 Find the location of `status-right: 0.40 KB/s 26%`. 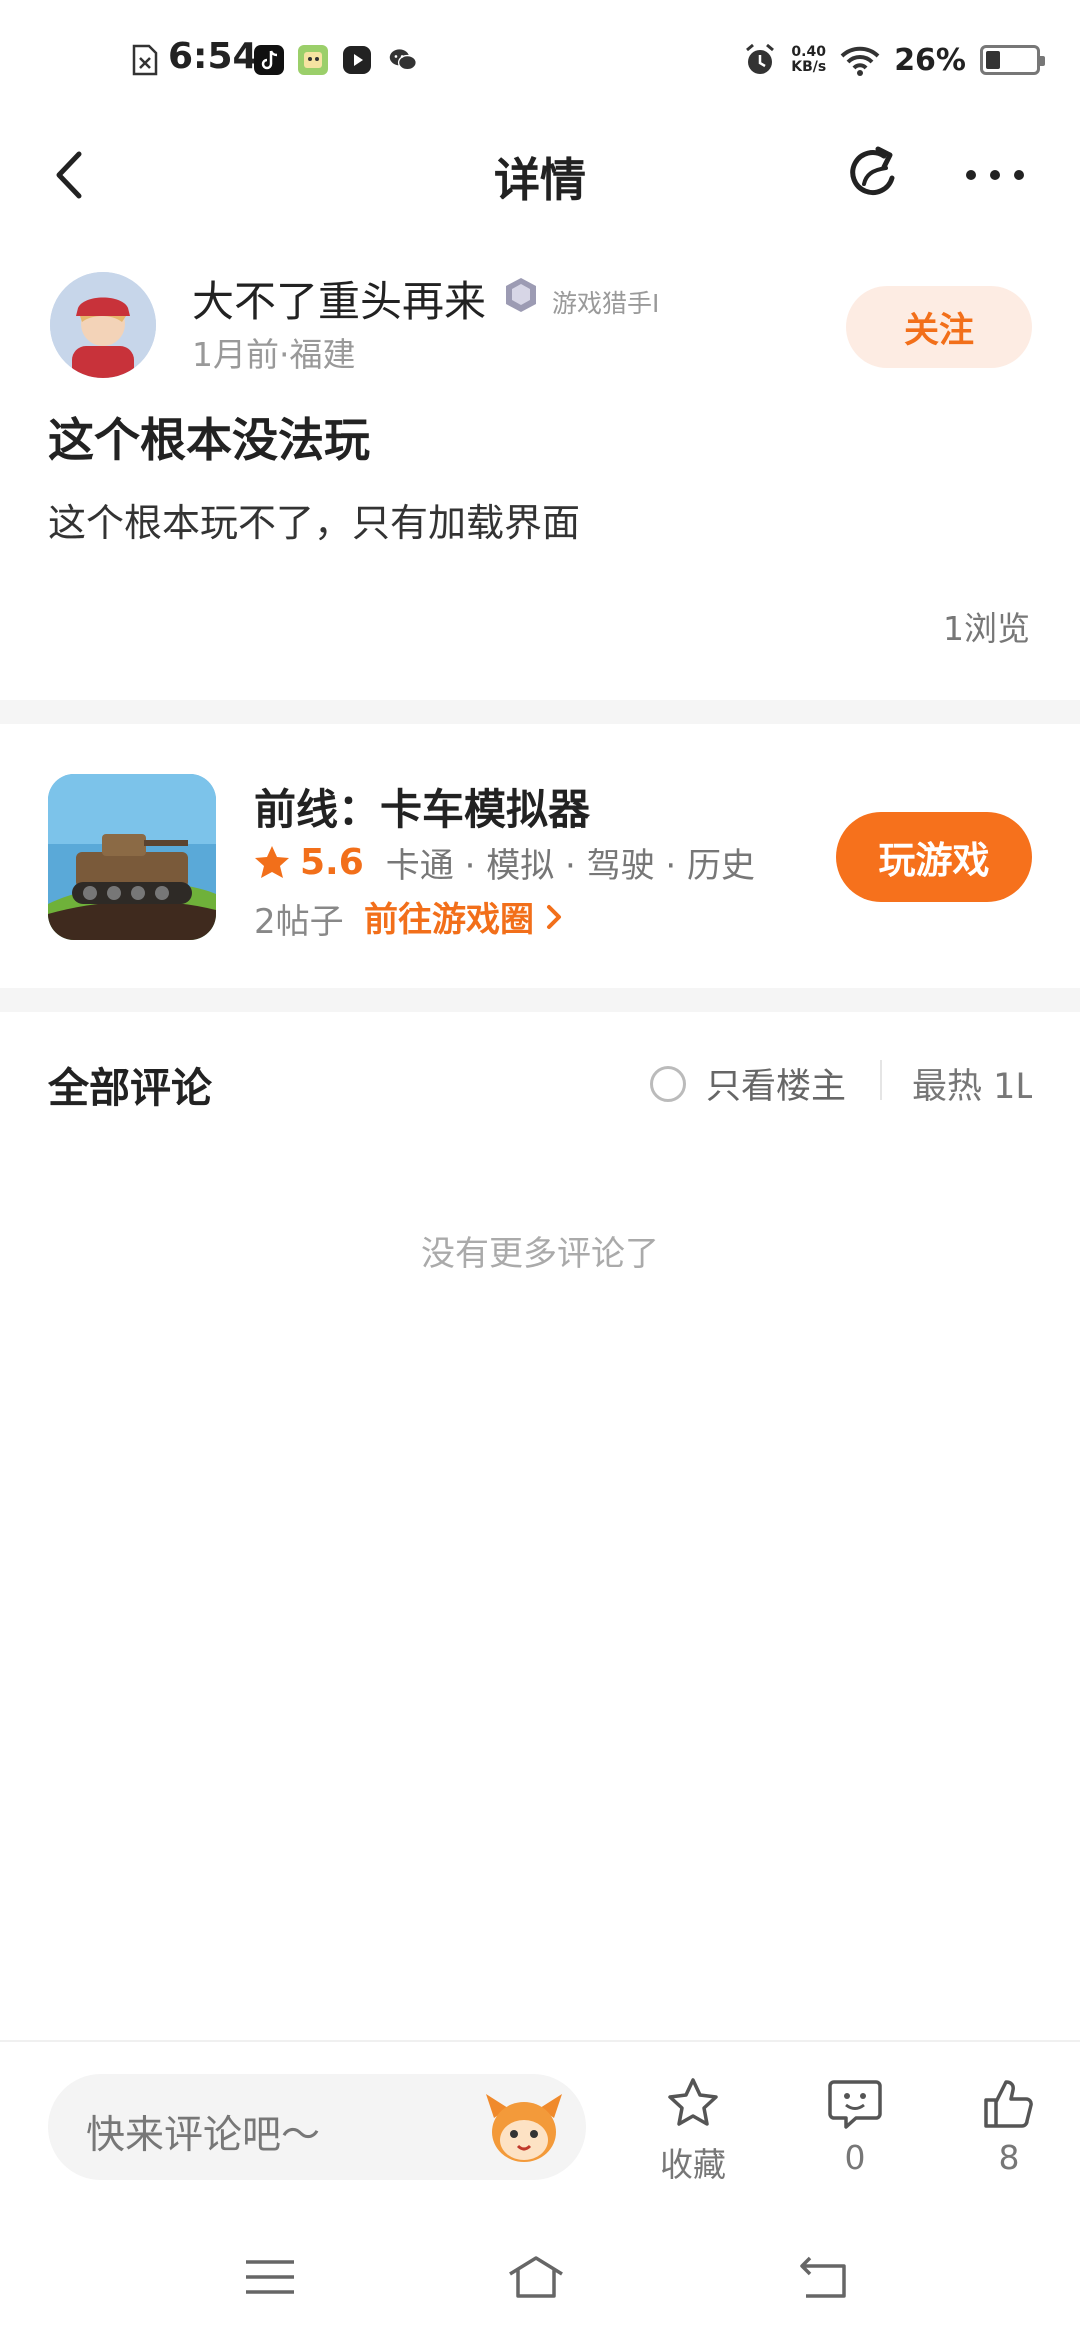

status-right: 0.40 KB/s 26% is located at coordinates (894, 60).